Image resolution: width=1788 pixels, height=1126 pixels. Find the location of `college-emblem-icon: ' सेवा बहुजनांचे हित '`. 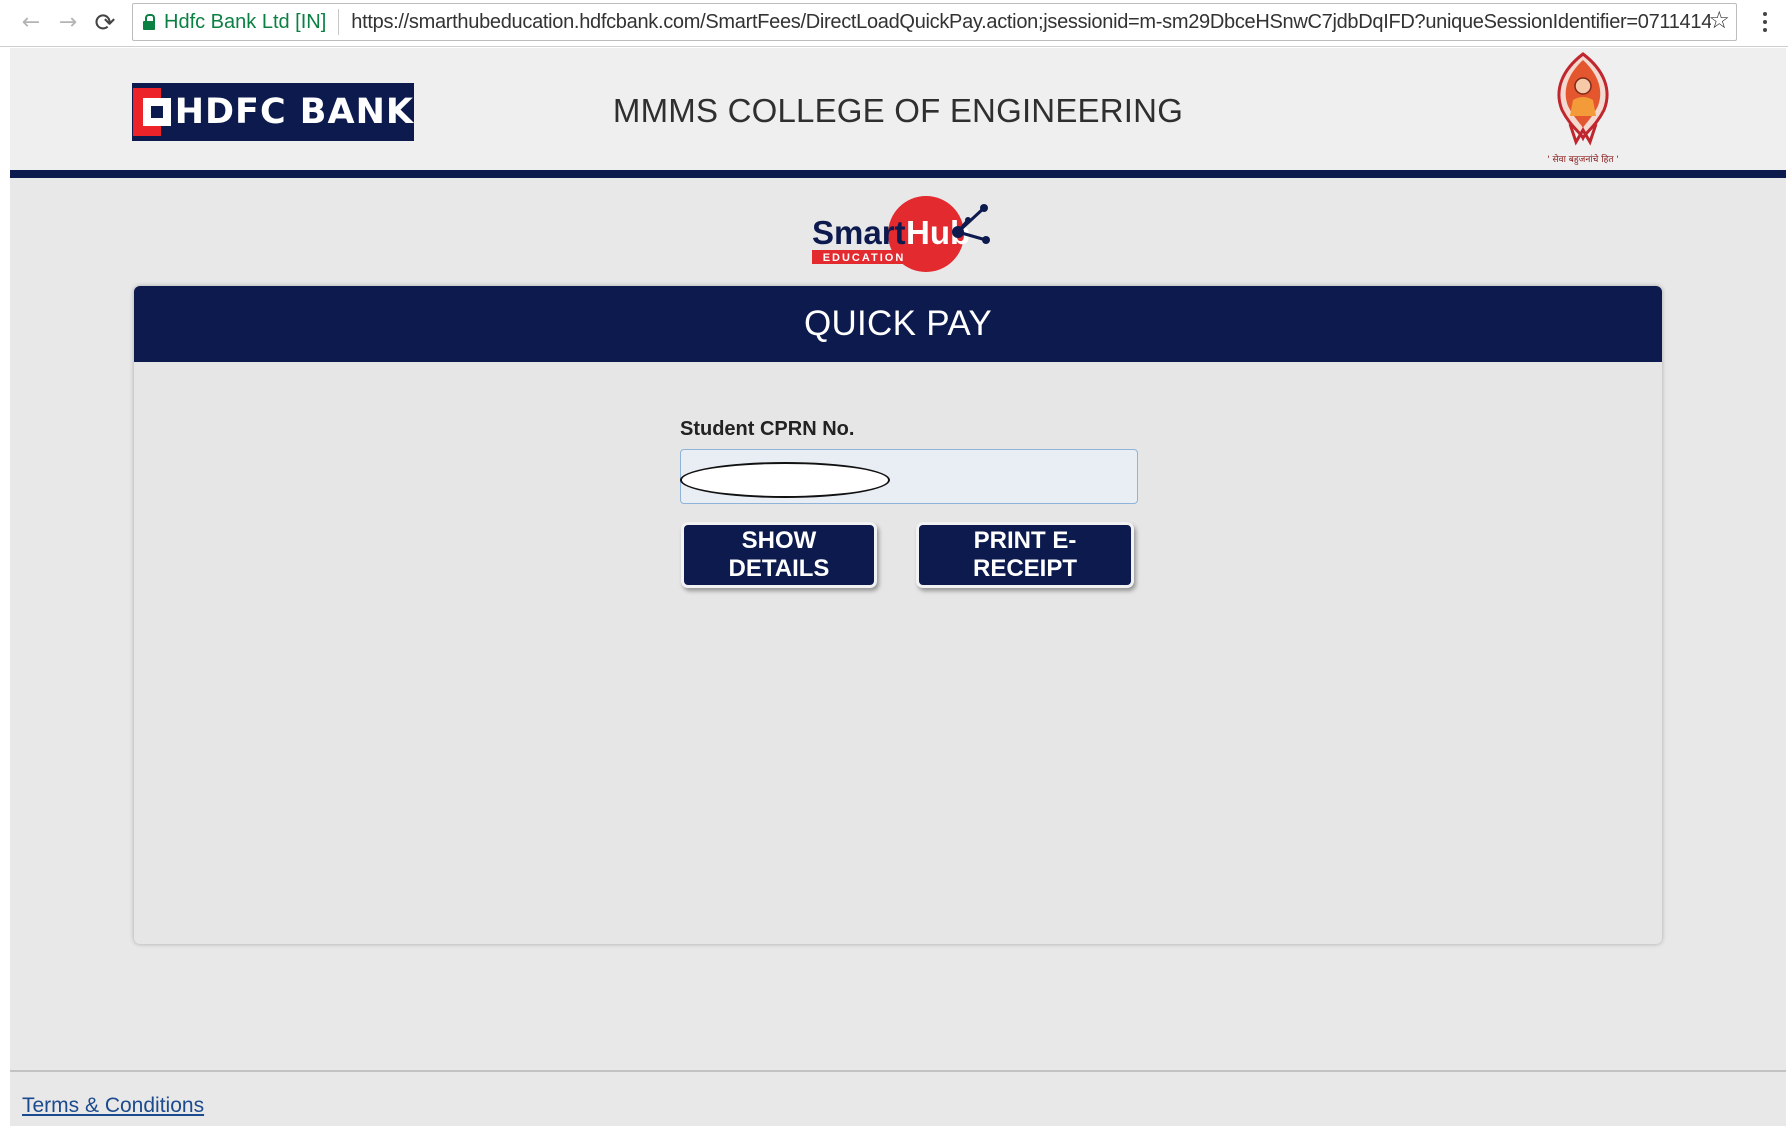

college-emblem-icon: ' सेवा बहुजनांचे हित ' is located at coordinates (1583, 108).